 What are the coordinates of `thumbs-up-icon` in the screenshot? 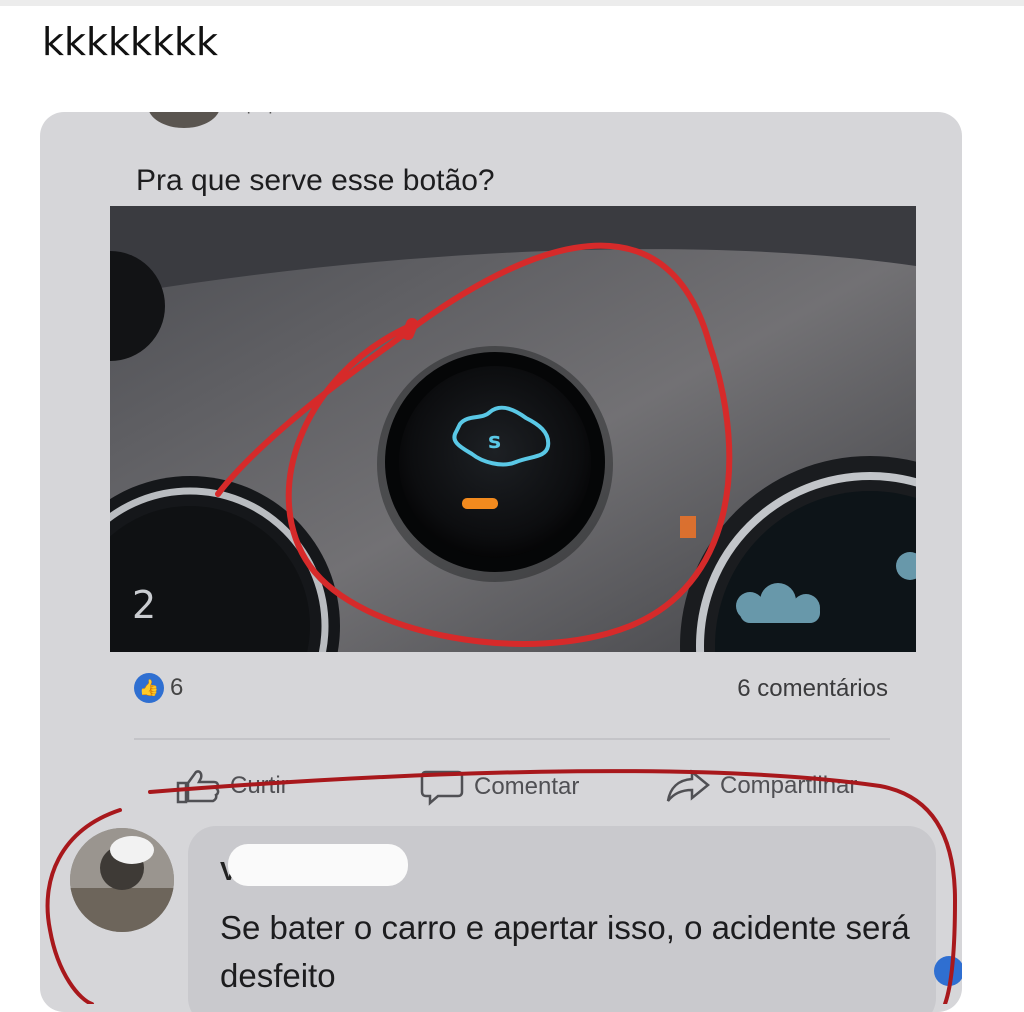 It's located at (198, 787).